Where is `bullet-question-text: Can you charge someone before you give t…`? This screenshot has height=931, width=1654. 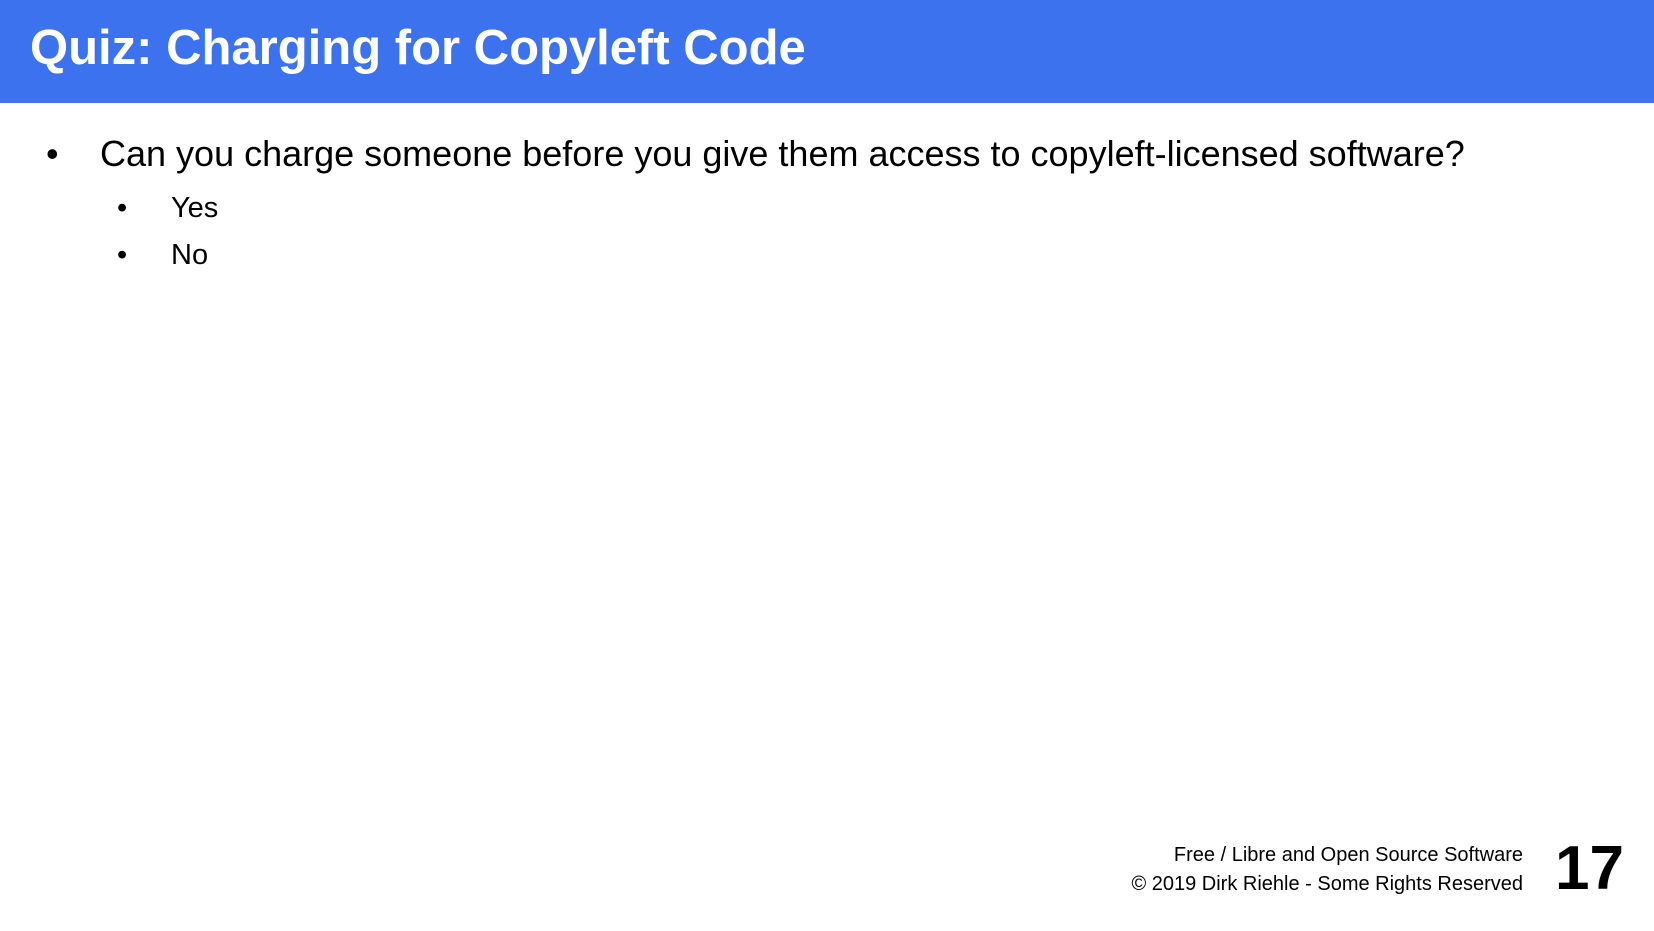 bullet-question-text: Can you charge someone before you give t… is located at coordinates (782, 153).